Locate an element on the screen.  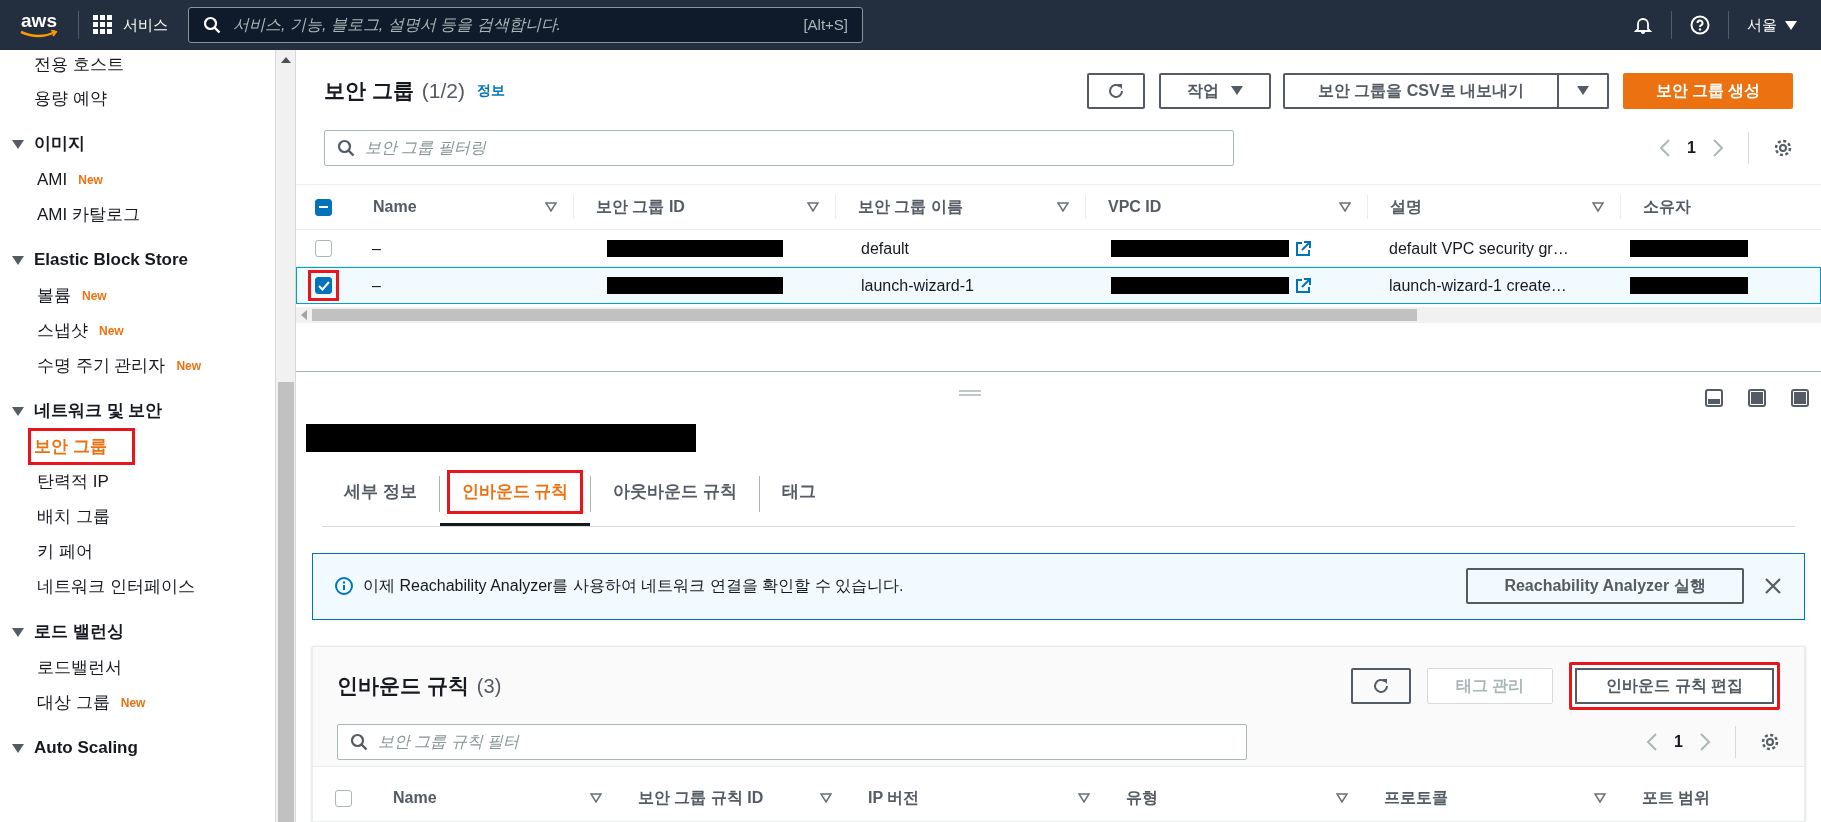
sidebar-section-header: 네트워크 및 보안 is located at coordinates (143, 411).